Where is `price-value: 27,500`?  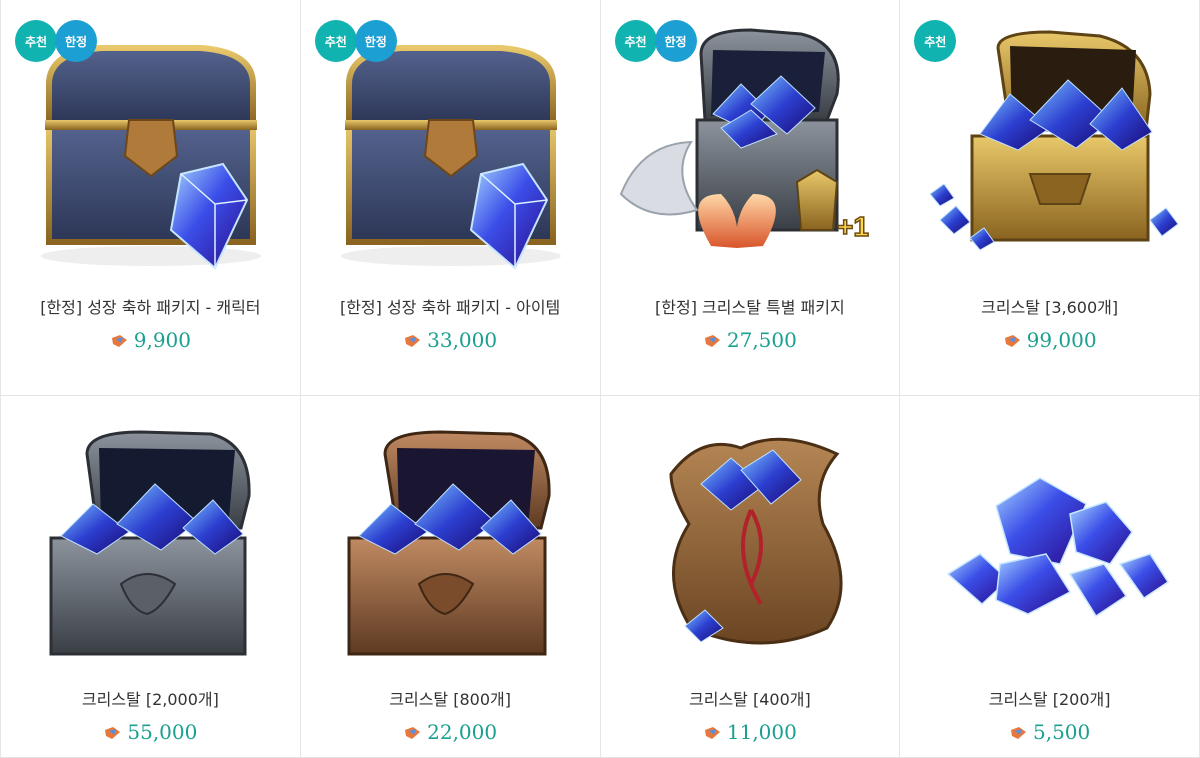
price-value: 27,500 is located at coordinates (761, 340).